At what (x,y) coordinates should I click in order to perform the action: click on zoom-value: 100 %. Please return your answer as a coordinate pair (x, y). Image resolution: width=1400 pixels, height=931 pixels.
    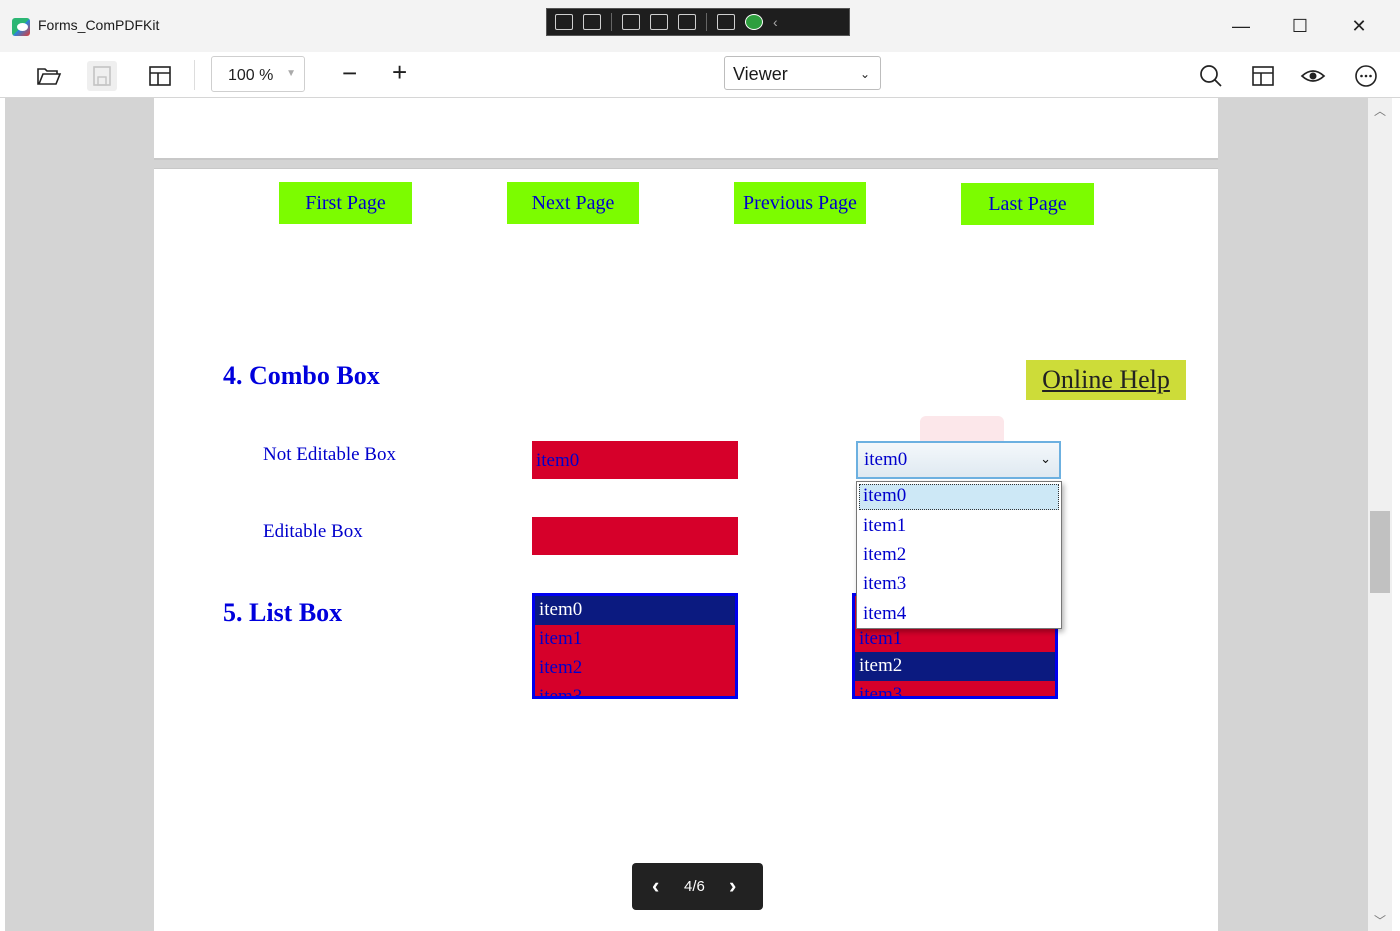
    Looking at the image, I should click on (251, 75).